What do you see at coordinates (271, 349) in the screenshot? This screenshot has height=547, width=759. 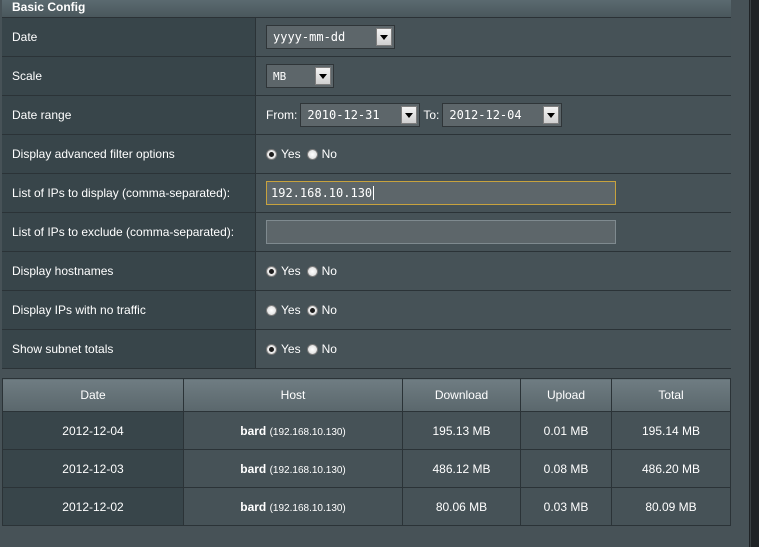 I see `subnet-totals-yes-radio` at bounding box center [271, 349].